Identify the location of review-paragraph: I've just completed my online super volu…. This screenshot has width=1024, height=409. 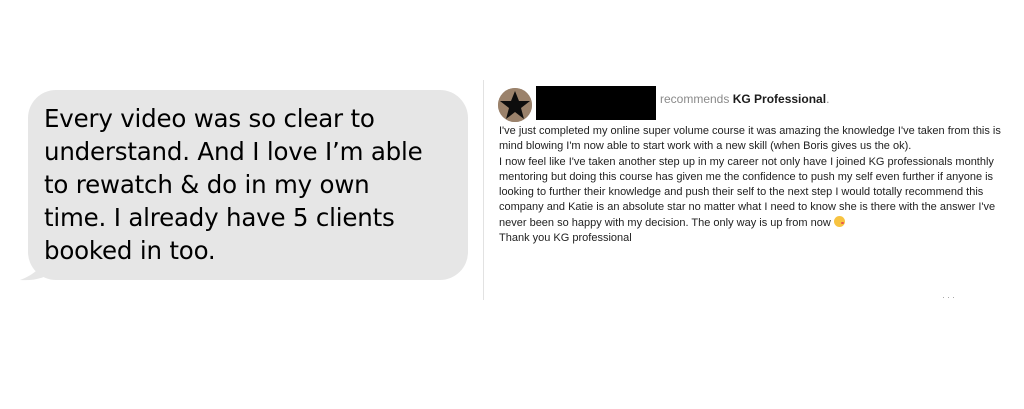
(750, 139).